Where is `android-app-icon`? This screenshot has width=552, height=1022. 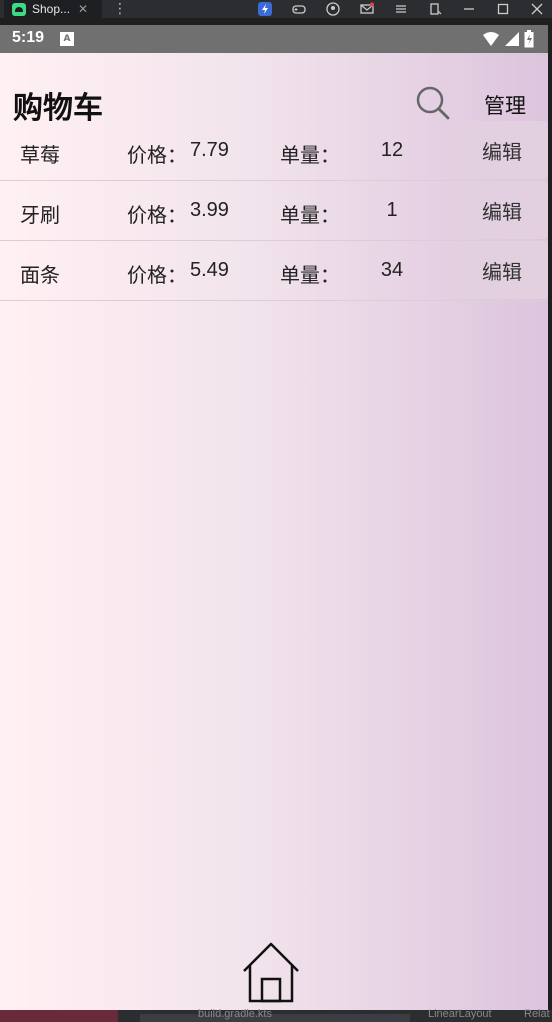 android-app-icon is located at coordinates (19, 9).